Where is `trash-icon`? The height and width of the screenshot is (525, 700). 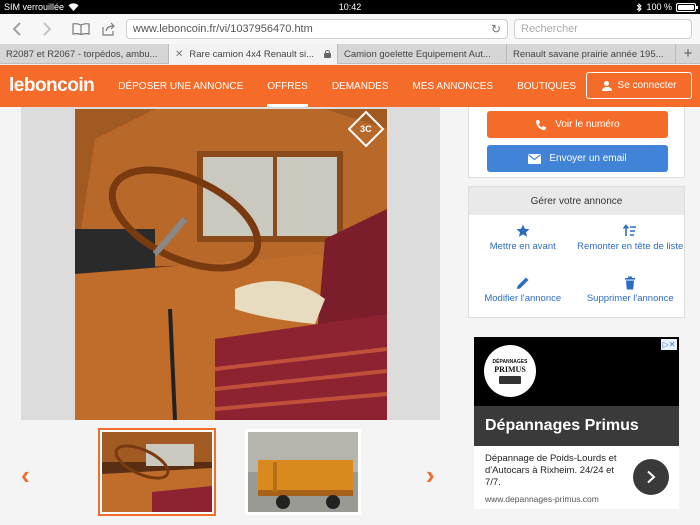 trash-icon is located at coordinates (630, 283).